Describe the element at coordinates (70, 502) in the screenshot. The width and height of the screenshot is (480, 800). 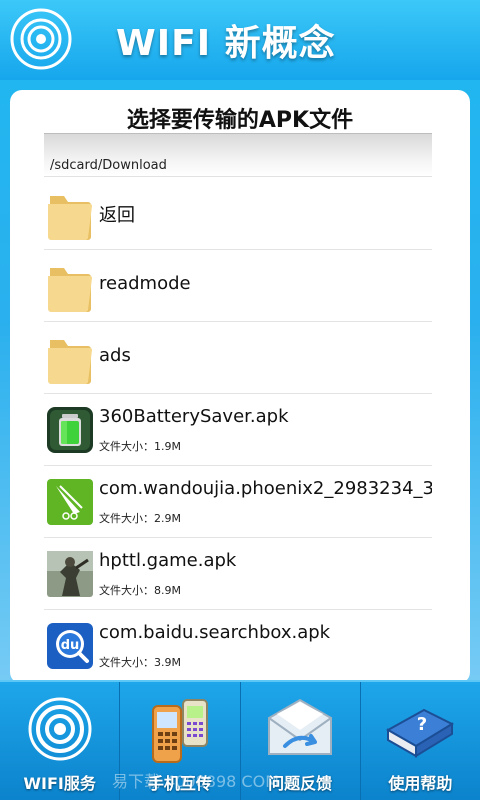
I see `wandoujia-app-icon` at that location.